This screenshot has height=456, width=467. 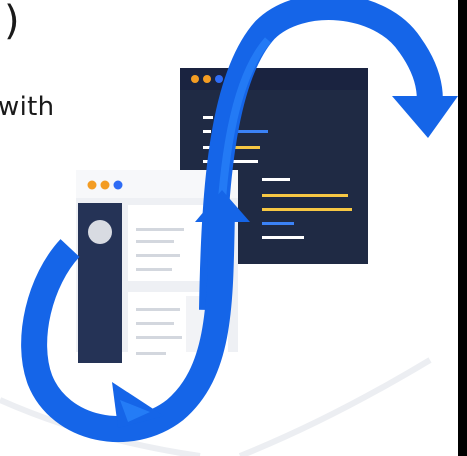 What do you see at coordinates (100, 232) in the screenshot?
I see `avatar-circle` at bounding box center [100, 232].